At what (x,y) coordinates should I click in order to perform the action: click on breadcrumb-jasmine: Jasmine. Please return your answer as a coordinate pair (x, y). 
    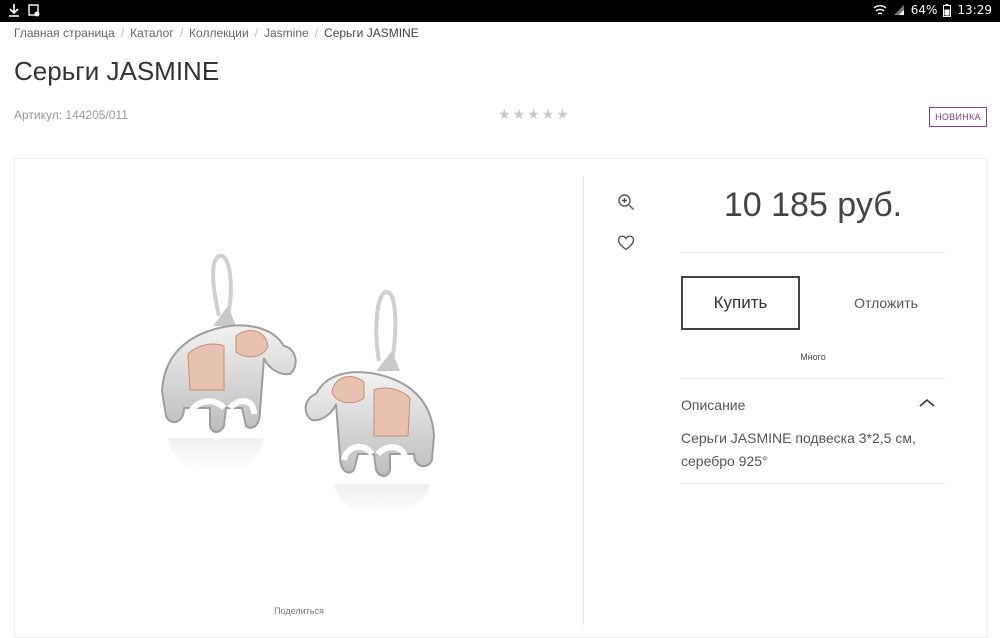
    Looking at the image, I should click on (286, 33).